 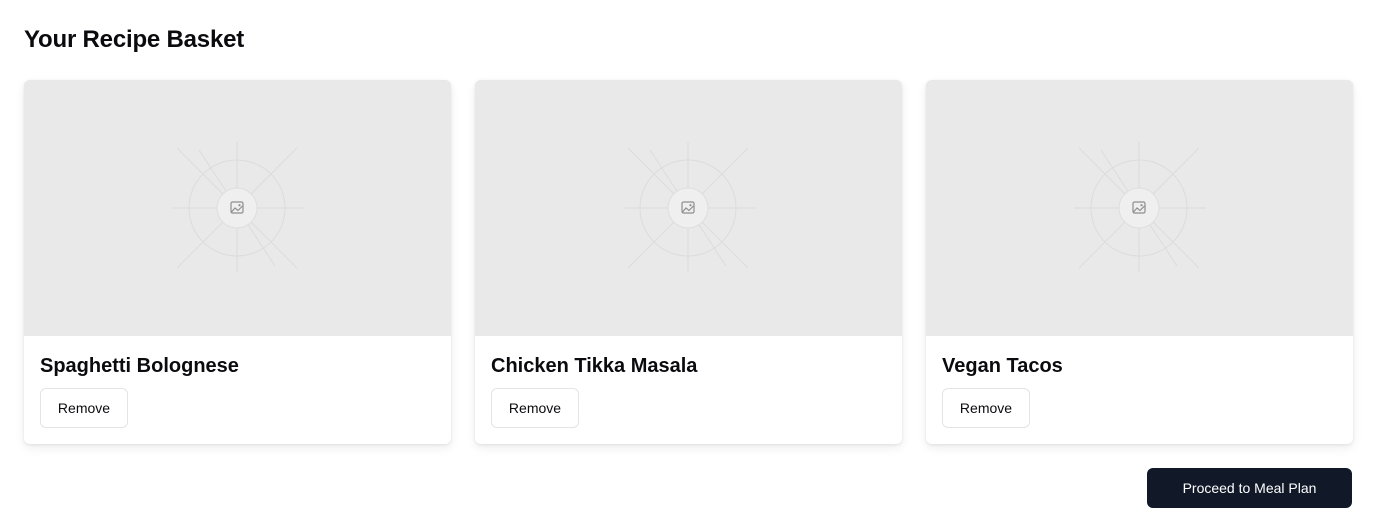 I want to click on recipe-card-body: Chicken Tikka Masala Remove, so click(x=688, y=390).